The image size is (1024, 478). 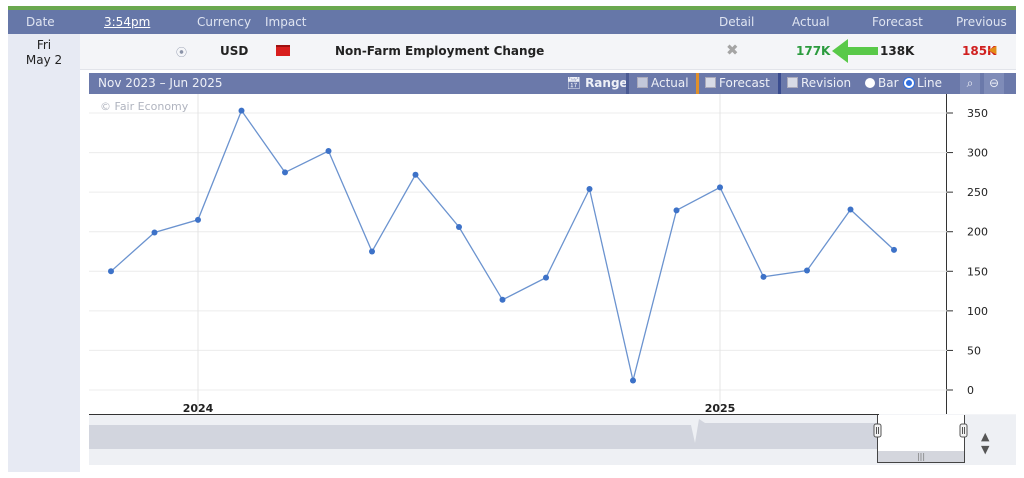 I want to click on revision-arrow-icon: ◀, so click(x=992, y=49).